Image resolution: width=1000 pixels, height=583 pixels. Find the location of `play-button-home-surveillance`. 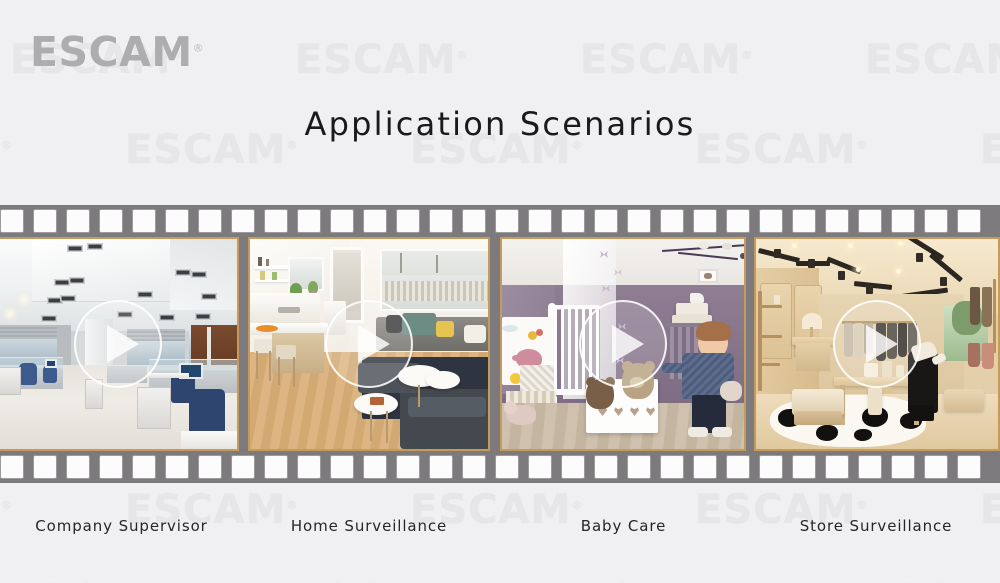

play-button-home-surveillance is located at coordinates (369, 344).